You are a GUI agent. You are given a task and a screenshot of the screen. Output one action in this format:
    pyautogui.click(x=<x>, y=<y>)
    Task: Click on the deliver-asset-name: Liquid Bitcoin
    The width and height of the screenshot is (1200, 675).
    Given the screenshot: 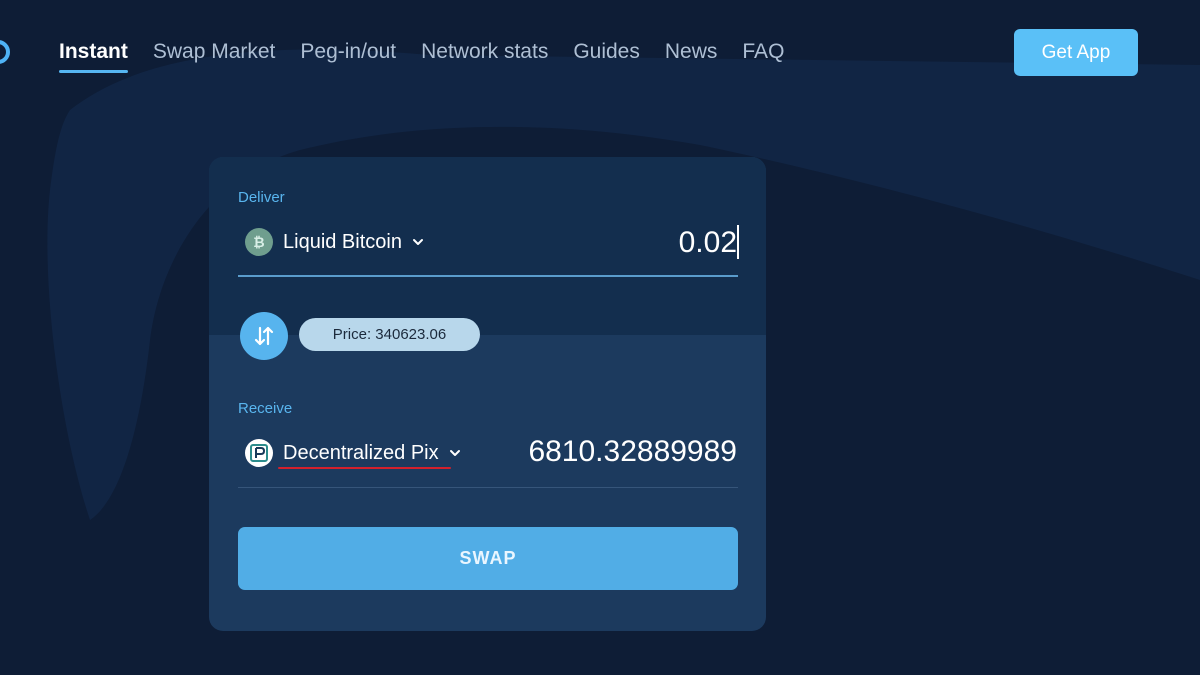 What is the action you would take?
    pyautogui.click(x=342, y=241)
    